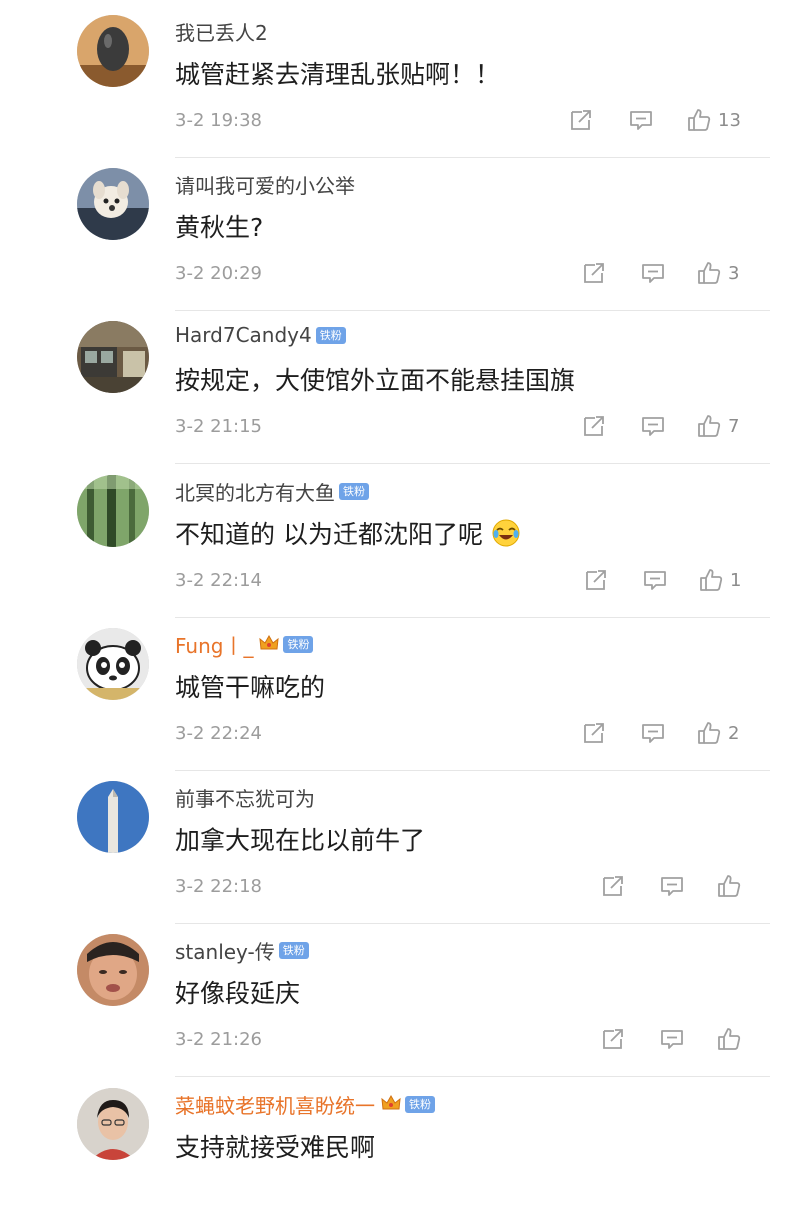 The width and height of the screenshot is (800, 1231). What do you see at coordinates (734, 733) in the screenshot?
I see `like-count: 2` at bounding box center [734, 733].